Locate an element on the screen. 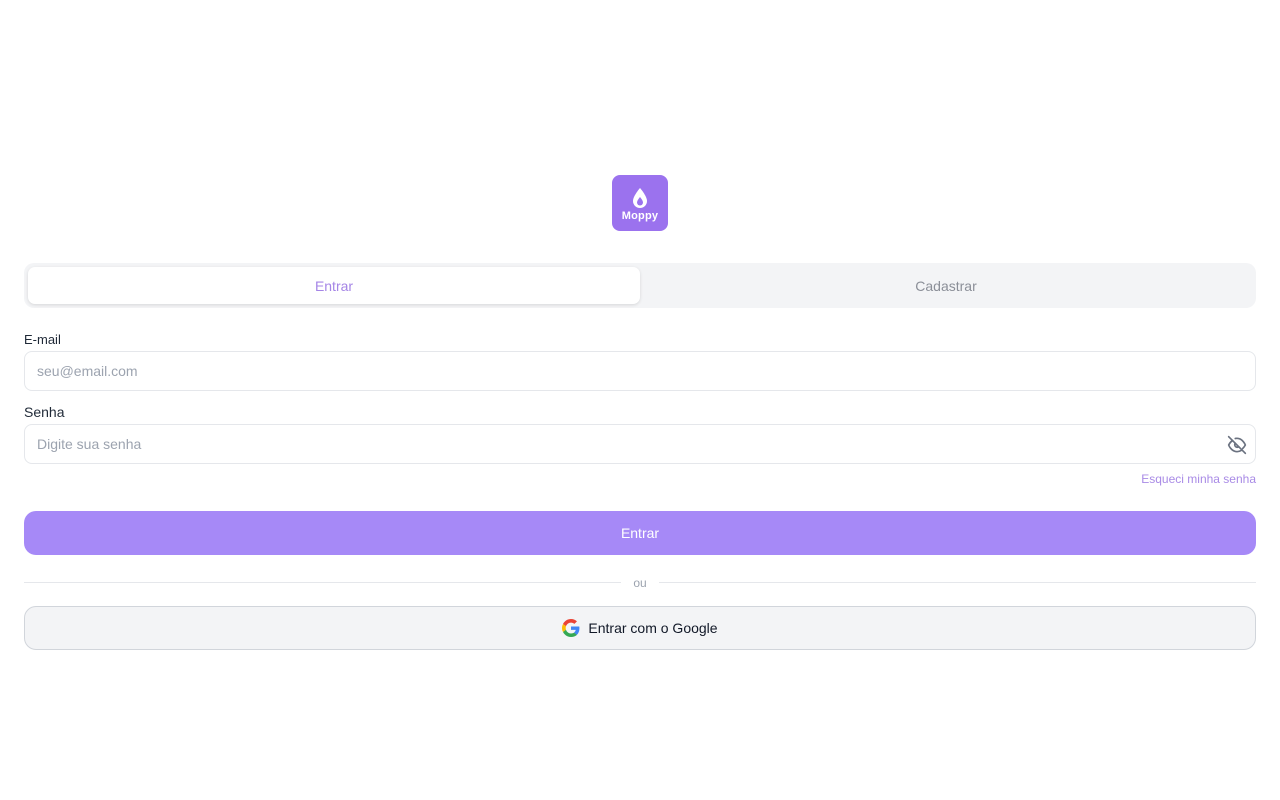  app-logo: Moppy is located at coordinates (640, 203).